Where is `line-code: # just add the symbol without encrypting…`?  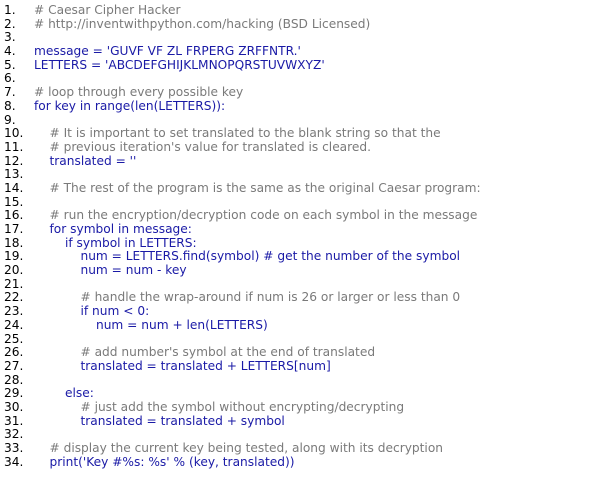
line-code: # just add the symbol without encrypting… is located at coordinates (219, 406).